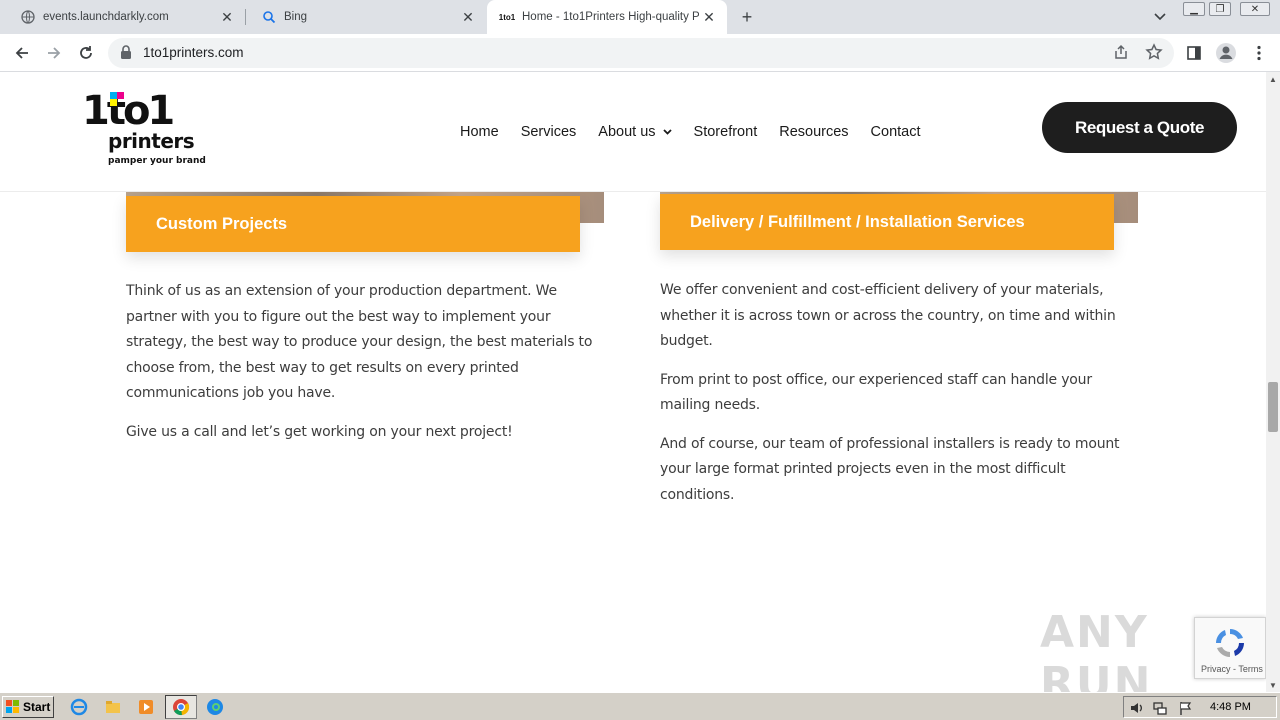 The width and height of the screenshot is (1280, 720). Describe the element at coordinates (1186, 708) in the screenshot. I see `action-center-flag-icon` at that location.